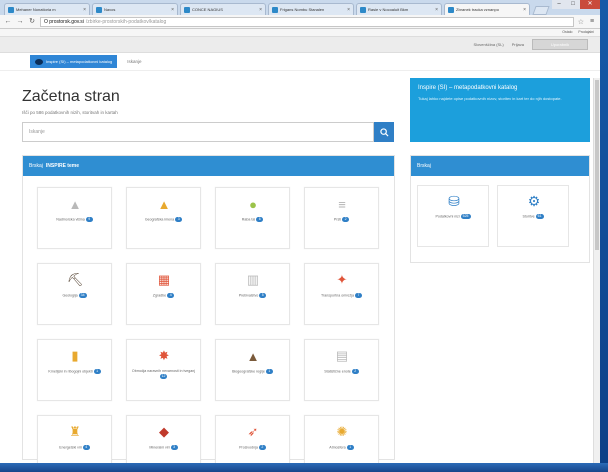 The image size is (608, 472). I want to click on count-badge: 9, so click(89, 219).